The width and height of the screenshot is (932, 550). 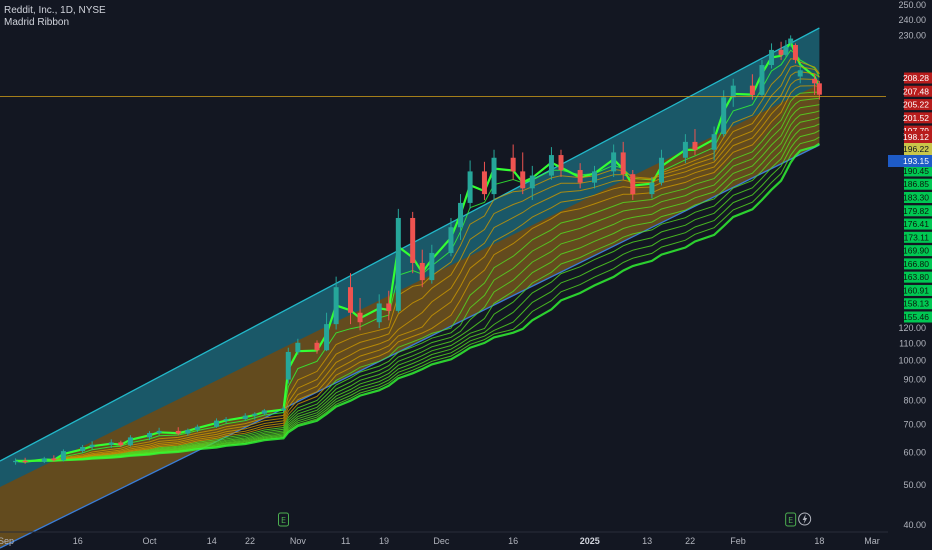 I want to click on y-tick-label: 80.00, so click(x=914, y=401).